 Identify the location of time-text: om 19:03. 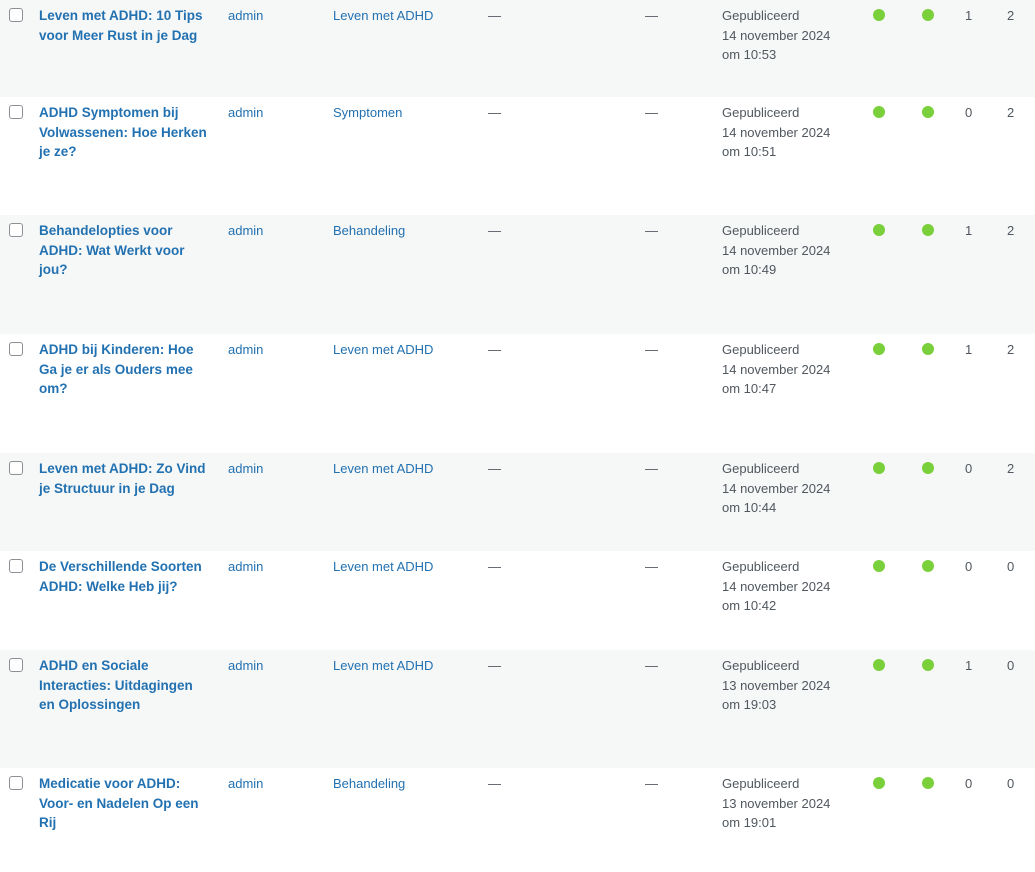
(749, 704).